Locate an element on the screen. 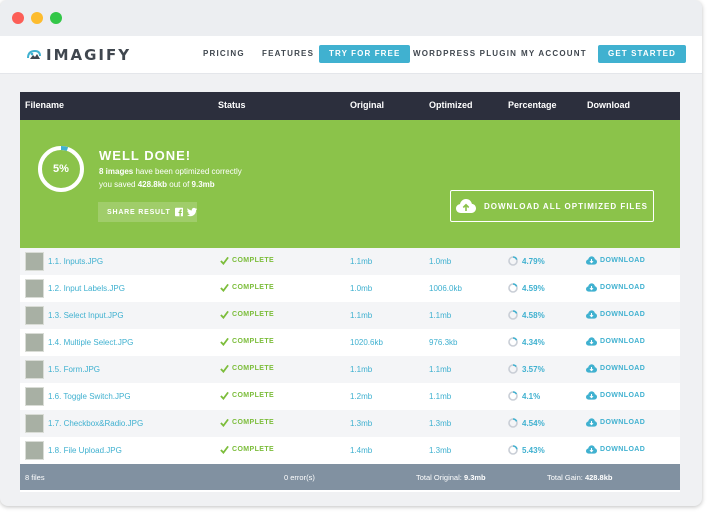 The height and width of the screenshot is (512, 710). optimized-size: 1.0mb is located at coordinates (440, 261).